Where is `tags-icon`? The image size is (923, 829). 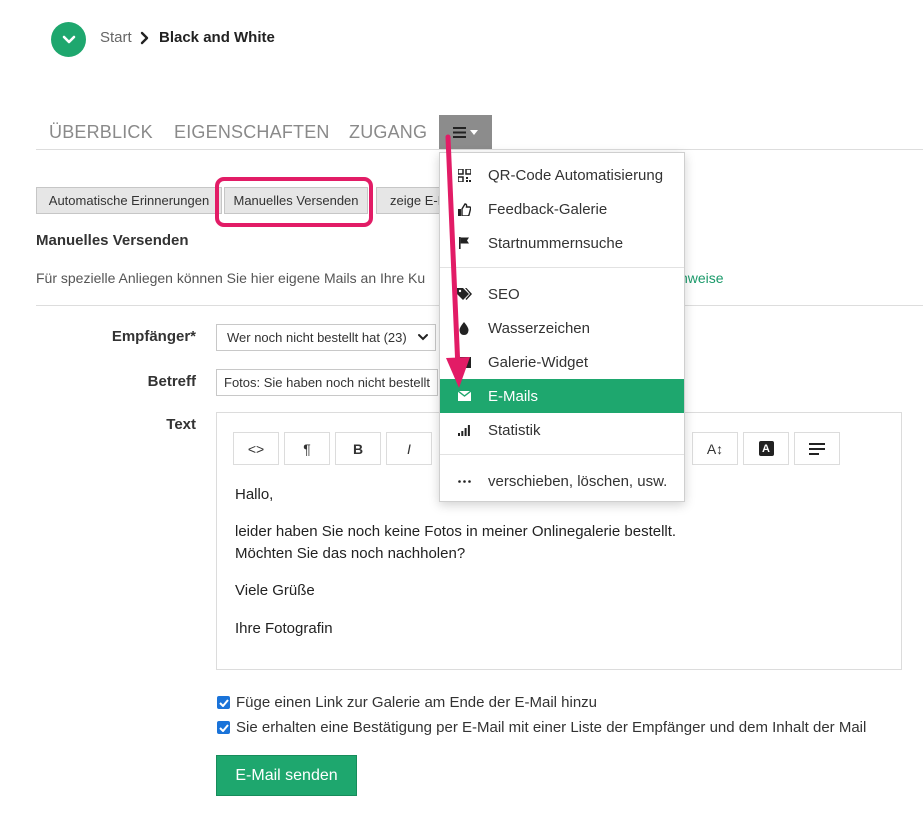 tags-icon is located at coordinates (464, 294).